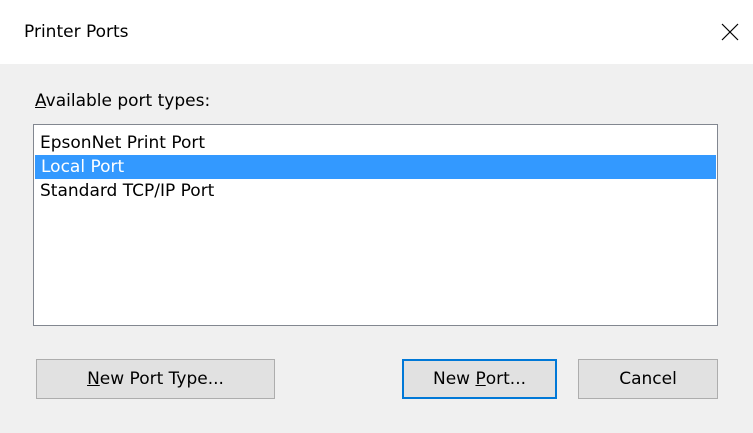 The image size is (753, 433). Describe the element at coordinates (375, 143) in the screenshot. I see `list-item-epsonnet-print-port: EpsonNet Print Port` at that location.